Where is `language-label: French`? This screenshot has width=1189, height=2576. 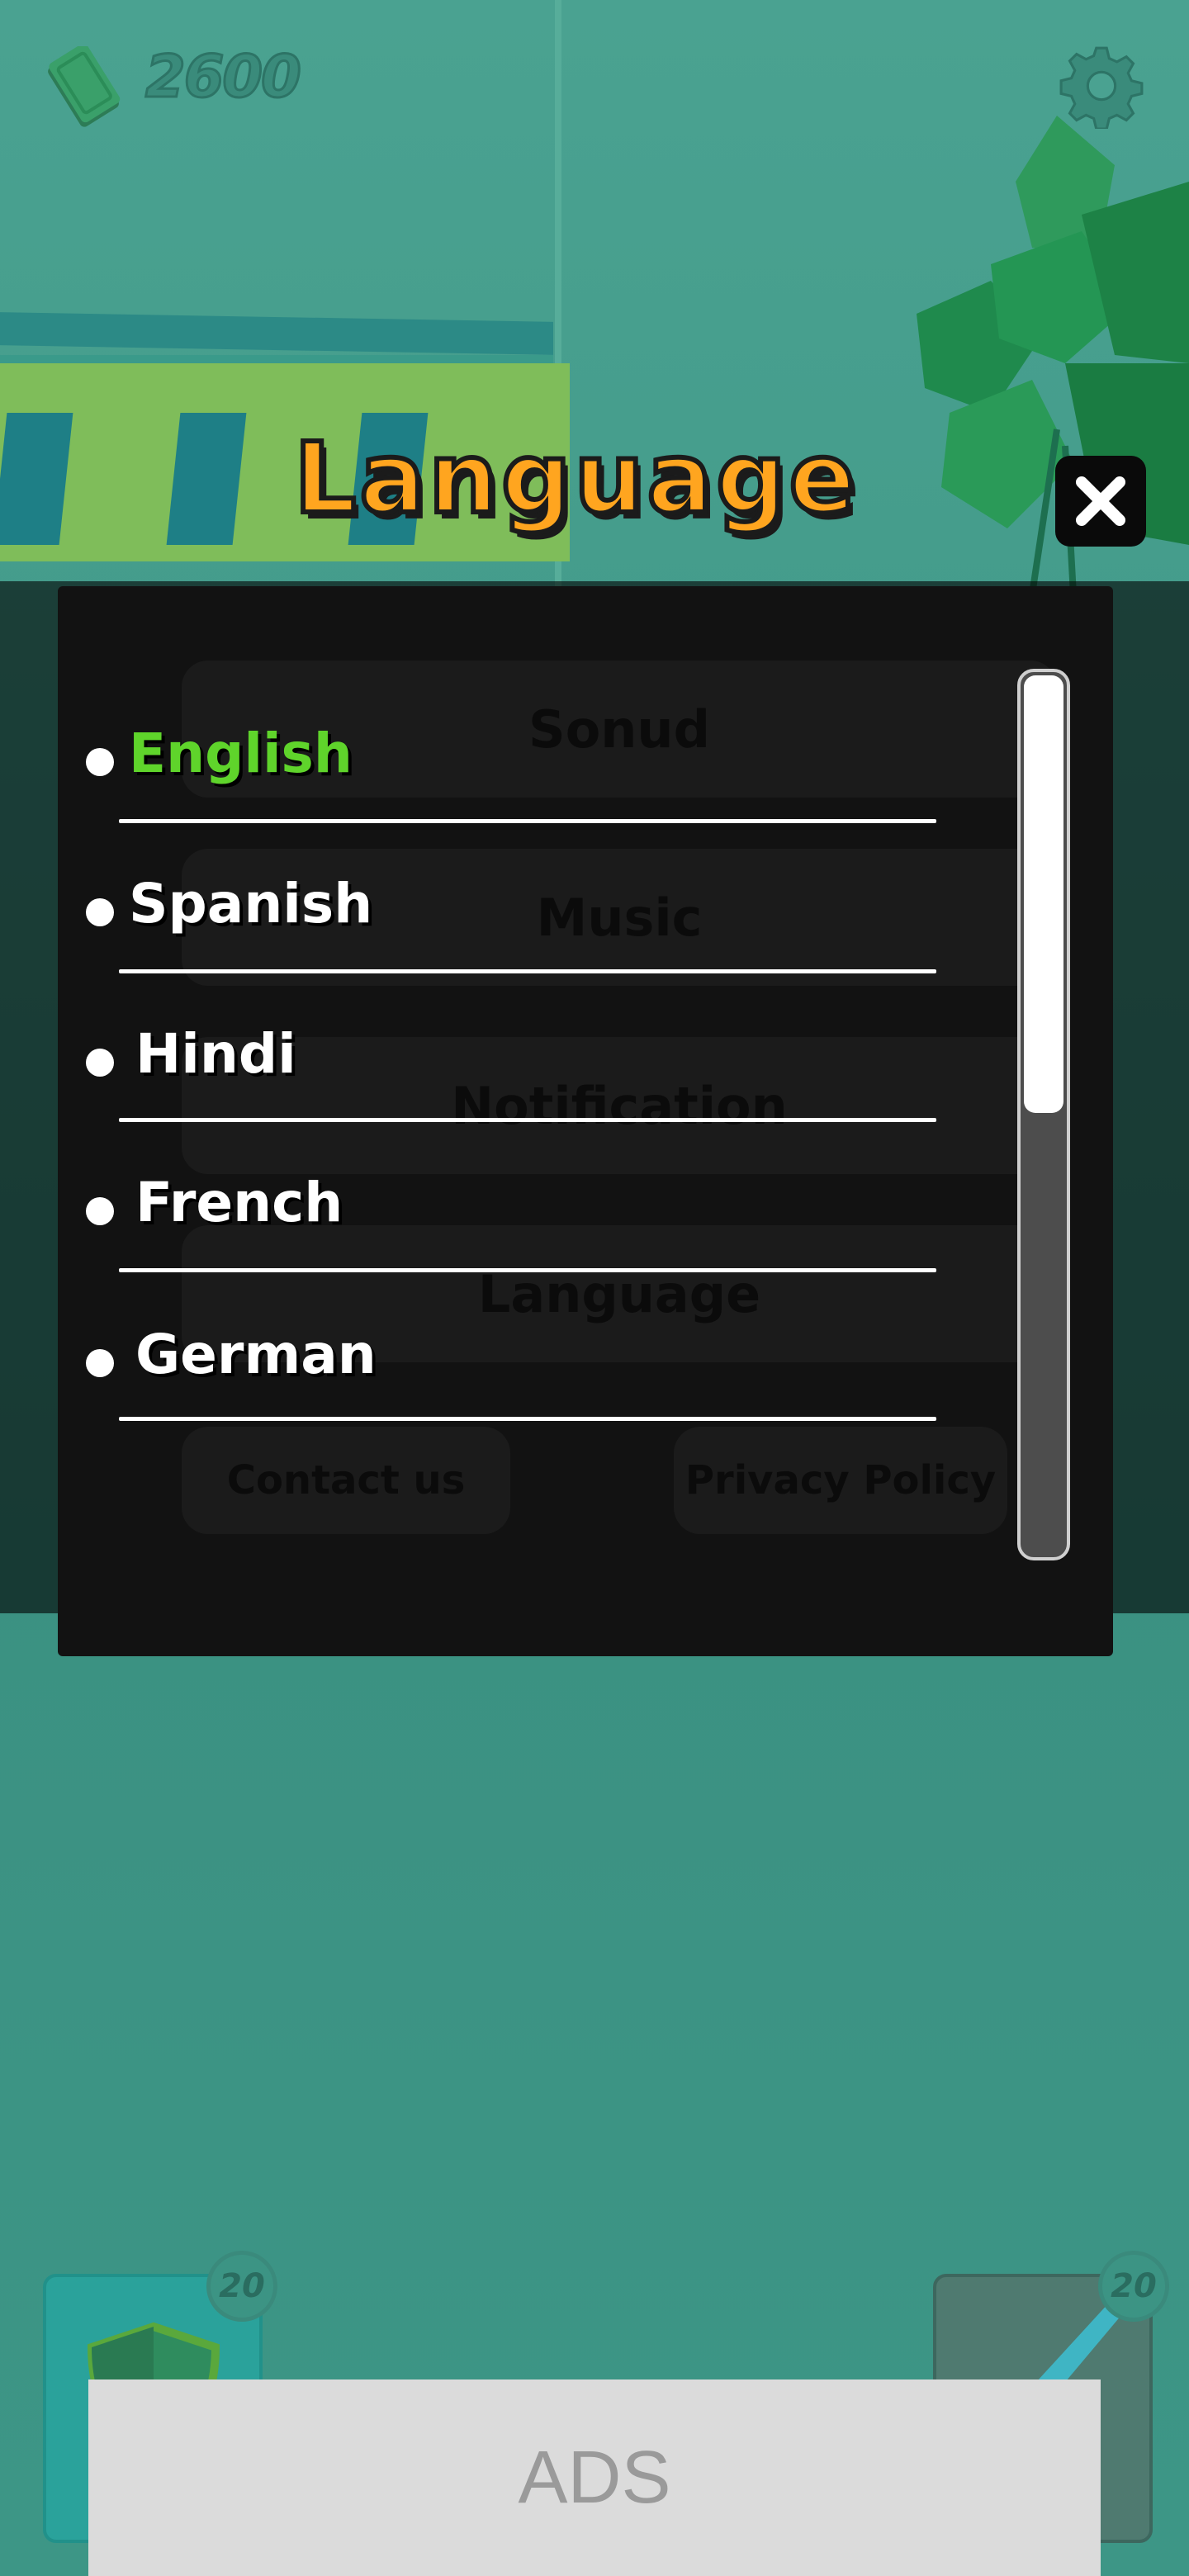 language-label: French is located at coordinates (239, 1202).